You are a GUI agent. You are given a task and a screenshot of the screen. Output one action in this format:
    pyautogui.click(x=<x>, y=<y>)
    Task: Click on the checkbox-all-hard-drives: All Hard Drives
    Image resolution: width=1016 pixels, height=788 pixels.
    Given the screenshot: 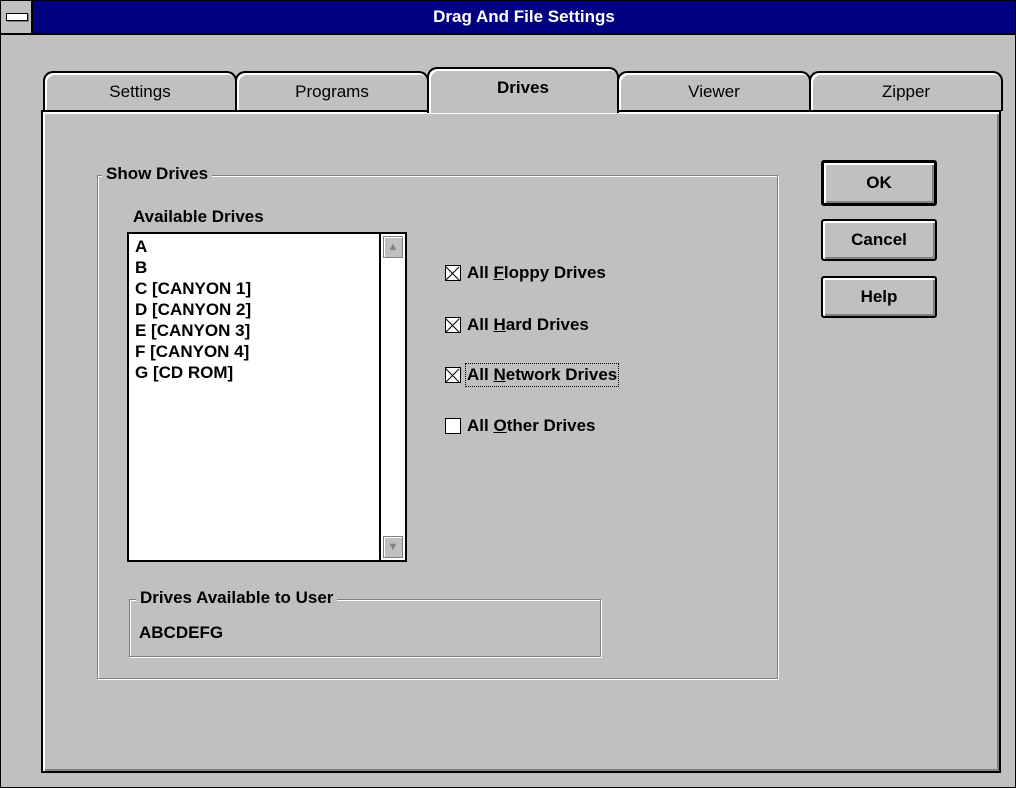 What is the action you would take?
    pyautogui.click(x=517, y=325)
    